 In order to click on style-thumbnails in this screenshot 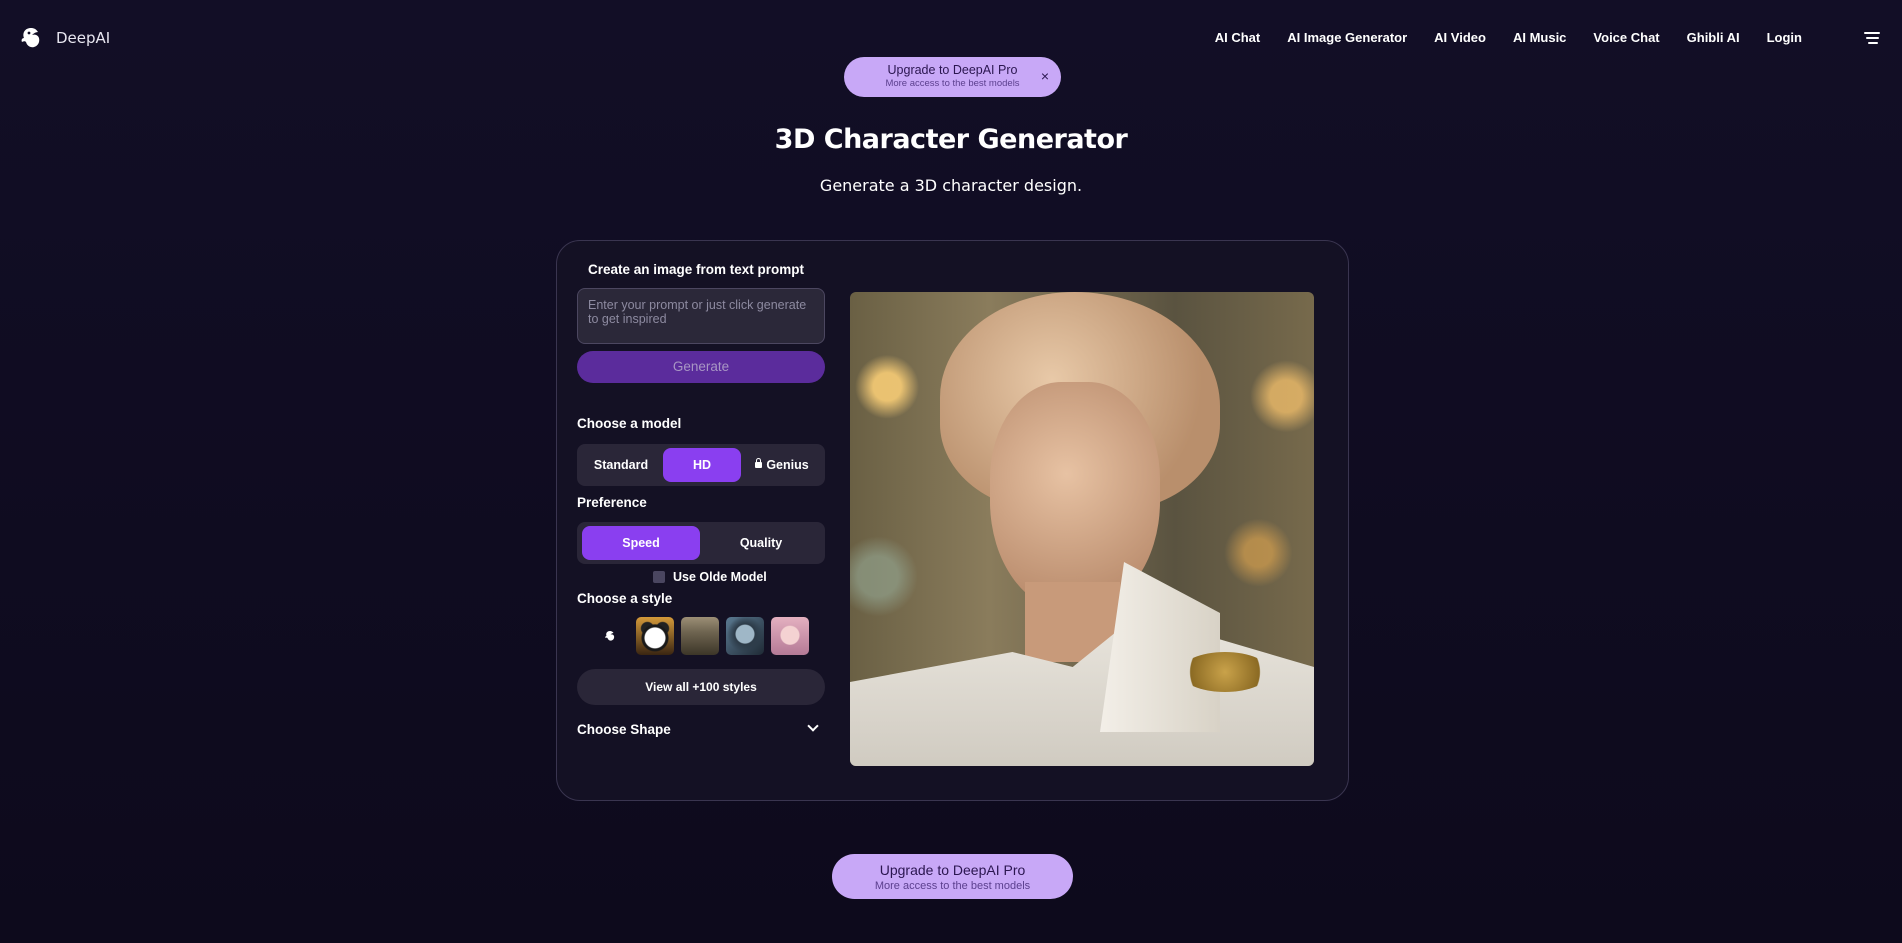, I will do `click(700, 636)`.